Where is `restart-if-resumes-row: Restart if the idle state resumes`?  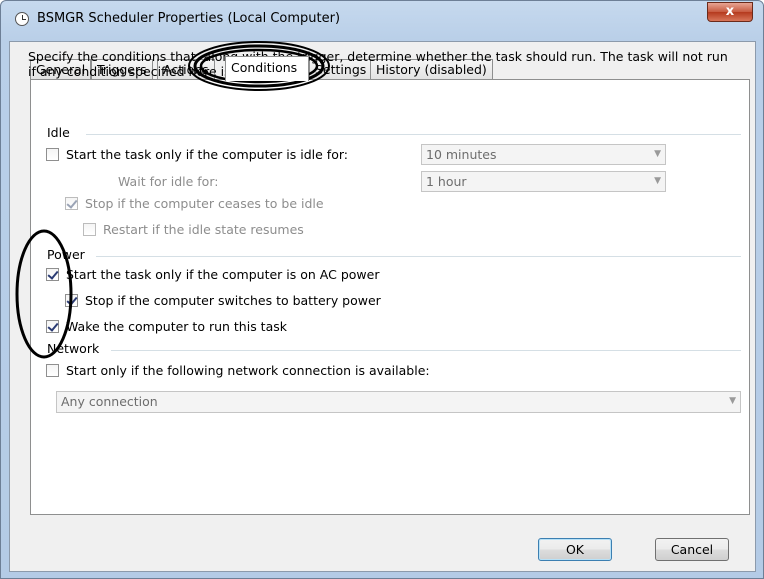 restart-if-resumes-row: Restart if the idle state resumes is located at coordinates (193, 229).